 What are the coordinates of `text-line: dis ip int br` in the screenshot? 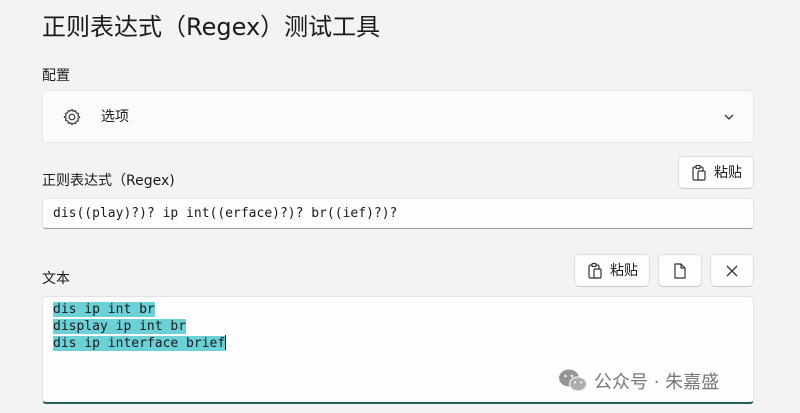 It's located at (398, 310).